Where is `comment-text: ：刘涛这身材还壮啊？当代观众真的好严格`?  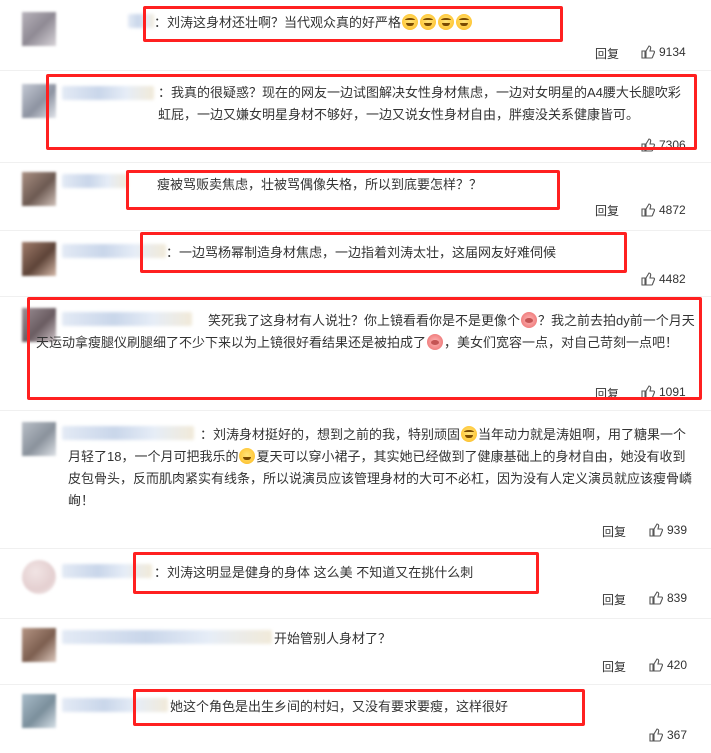
comment-text: ：刘涛这身材还壮啊？当代观众真的好严格 is located at coordinates (313, 23).